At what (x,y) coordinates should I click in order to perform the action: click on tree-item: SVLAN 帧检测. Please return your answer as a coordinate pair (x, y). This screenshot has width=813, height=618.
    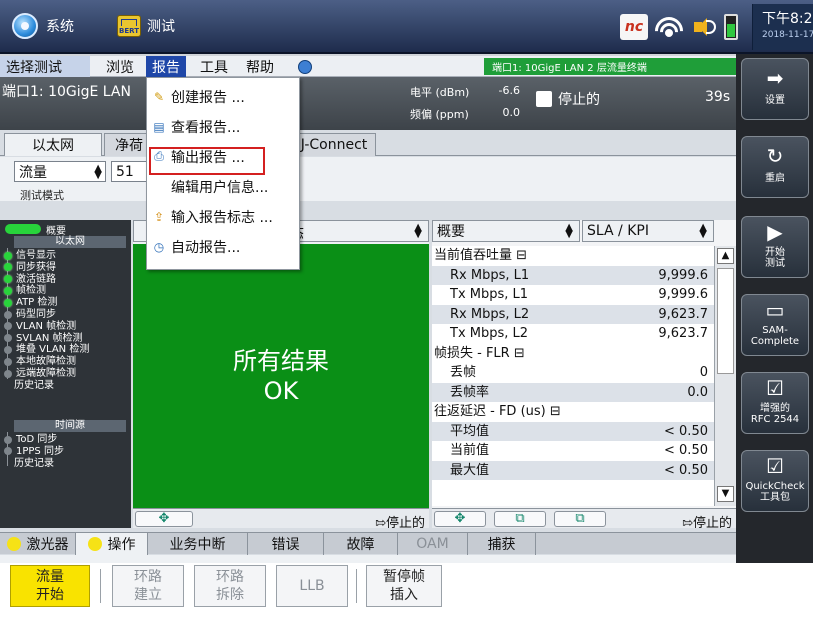
    Looking at the image, I should click on (43, 338).